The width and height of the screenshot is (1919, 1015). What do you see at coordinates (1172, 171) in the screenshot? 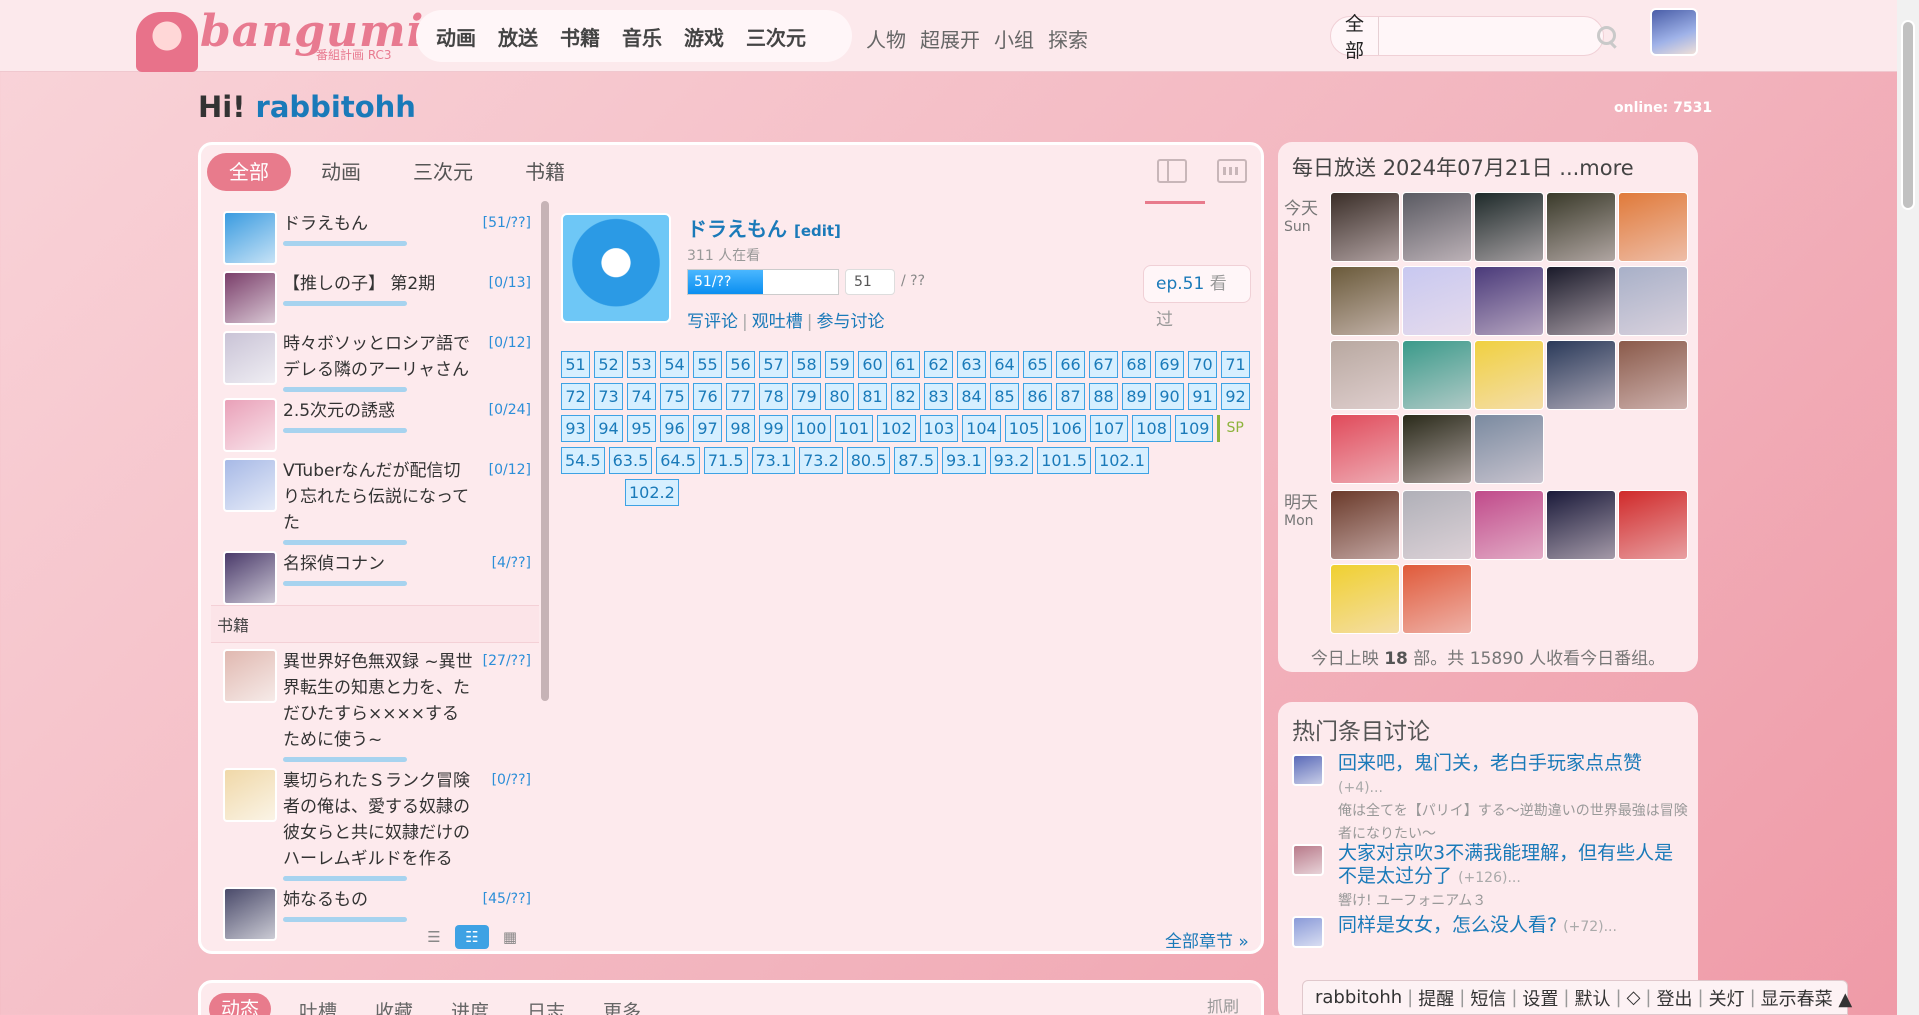
I see `sidebar-view-icon` at bounding box center [1172, 171].